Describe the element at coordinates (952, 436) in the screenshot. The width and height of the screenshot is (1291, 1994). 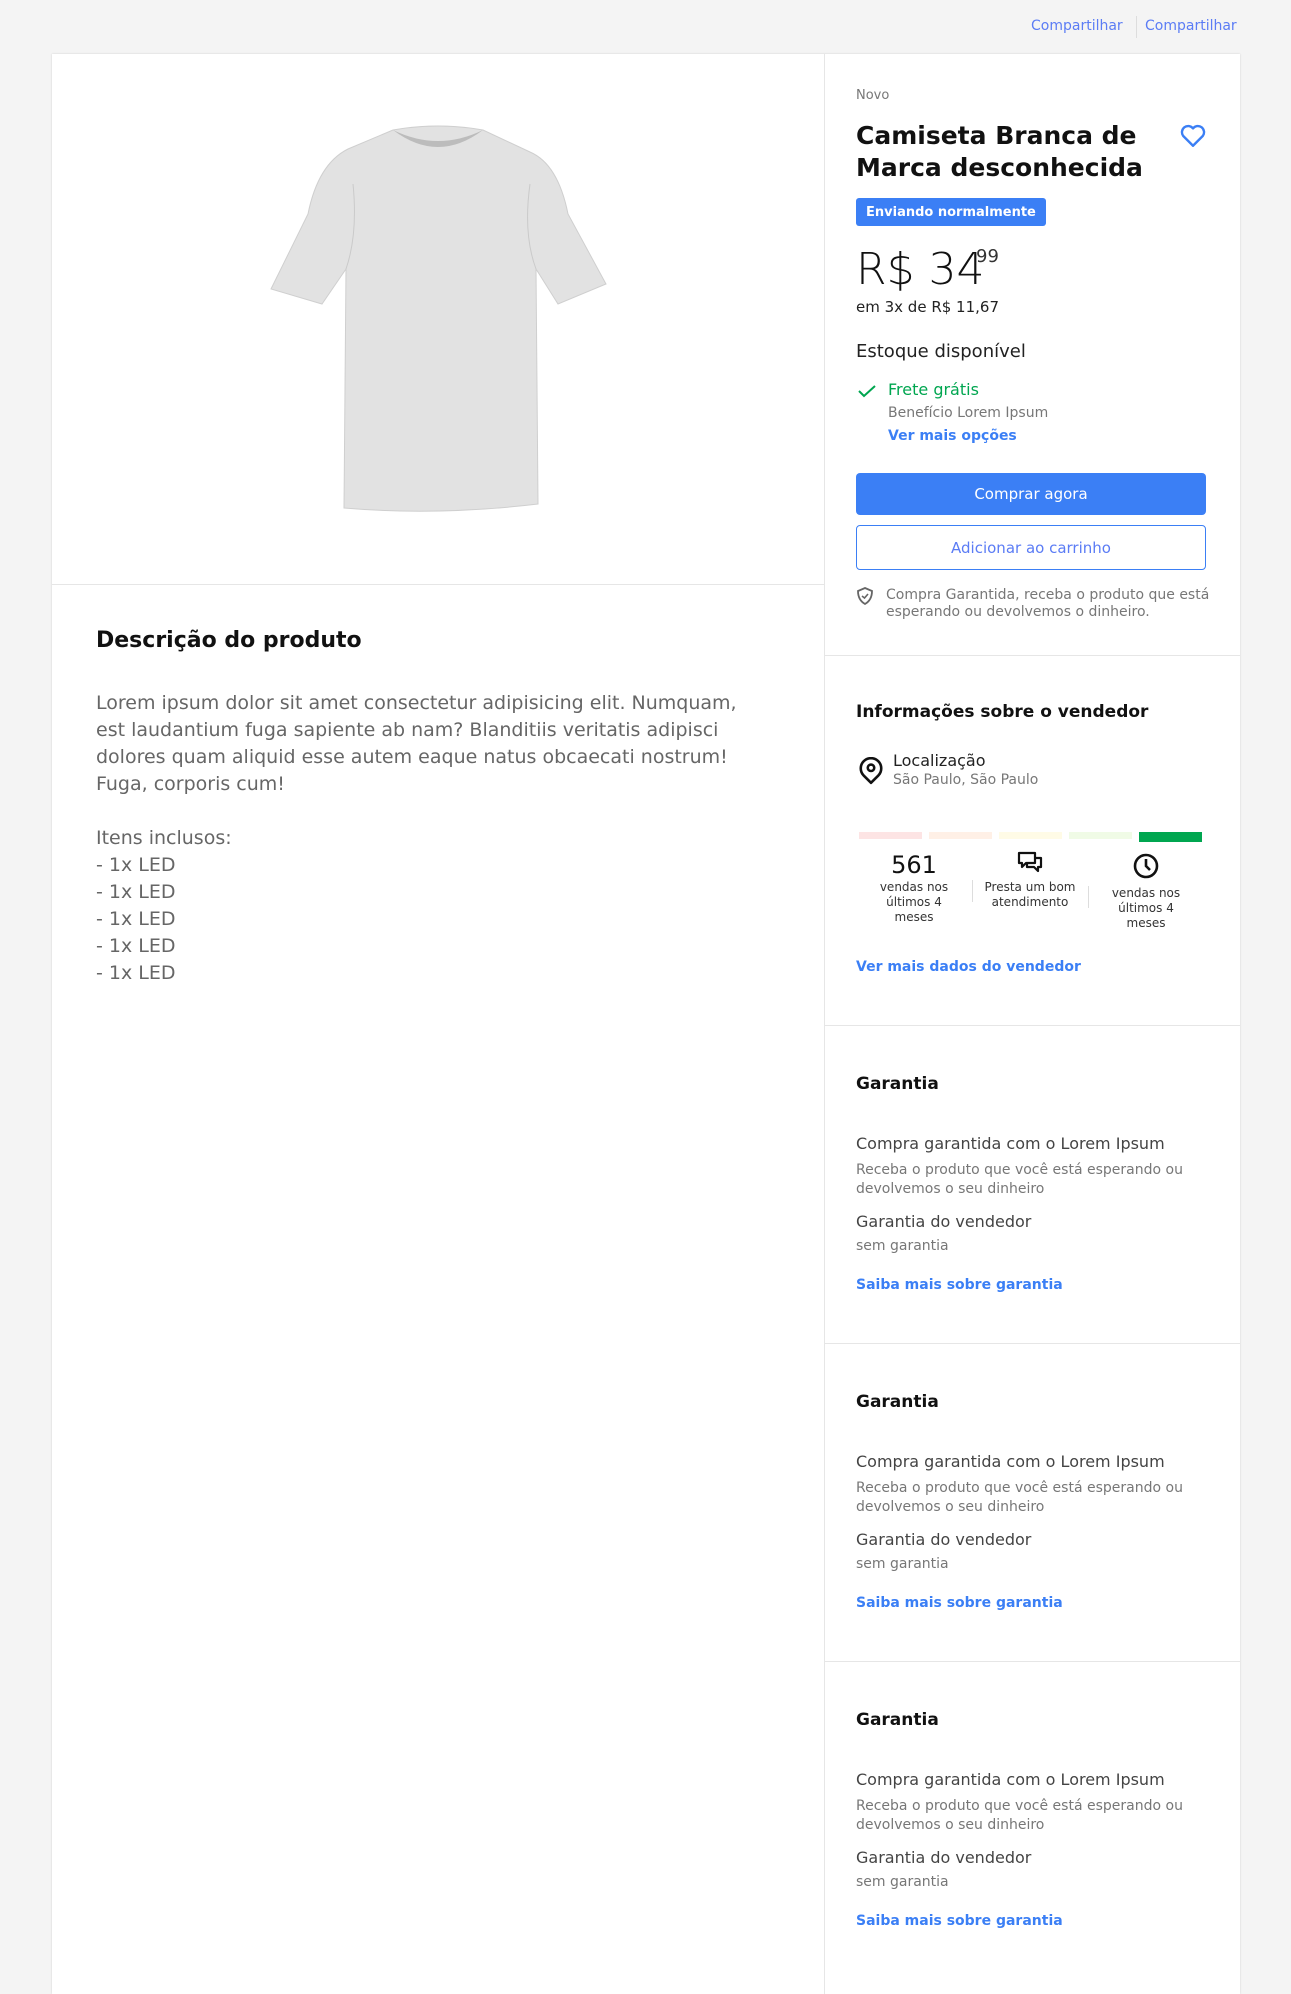
I see `more-options-link: Ver mais opções` at that location.